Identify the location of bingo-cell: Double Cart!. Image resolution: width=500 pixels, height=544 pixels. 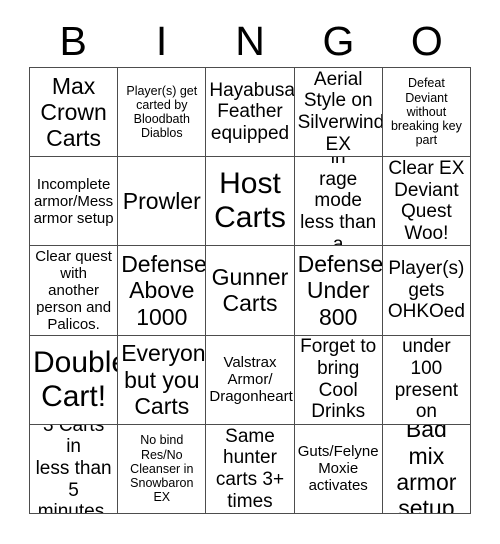
(74, 380).